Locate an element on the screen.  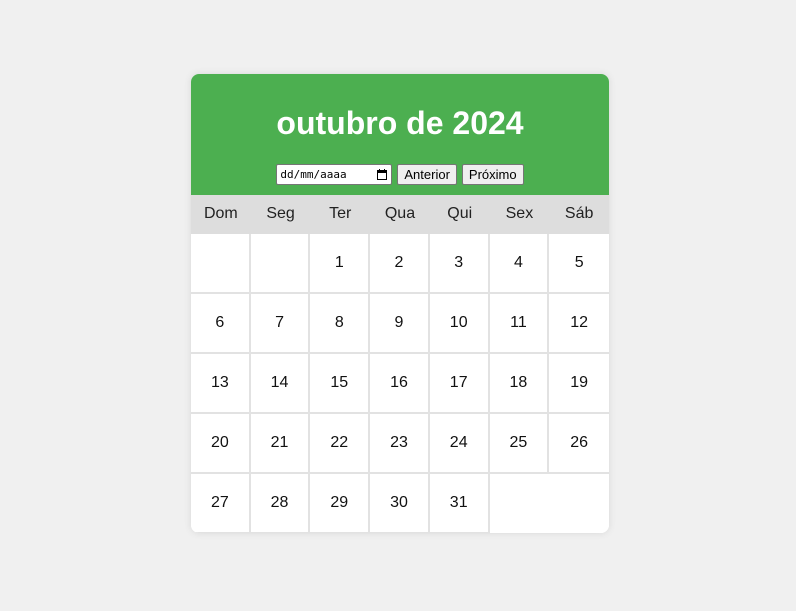
day-cell: 17 is located at coordinates (459, 384).